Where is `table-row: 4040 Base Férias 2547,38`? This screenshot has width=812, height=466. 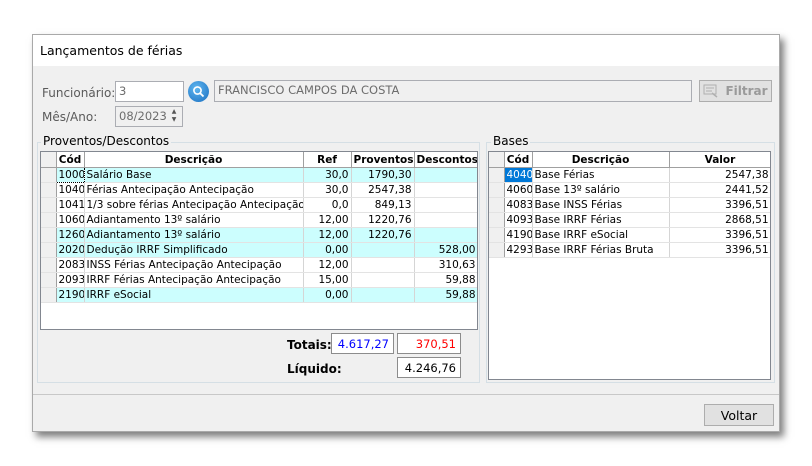
table-row: 4040 Base Férias 2547,38 is located at coordinates (629, 175).